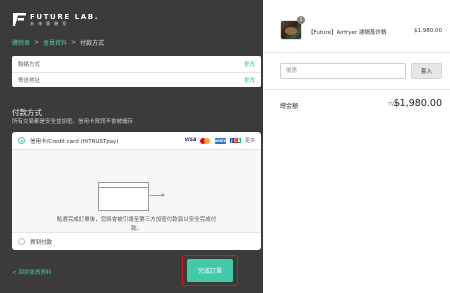 The image size is (450, 293). What do you see at coordinates (41, 242) in the screenshot?
I see `cod-label: 貨到付款` at bounding box center [41, 242].